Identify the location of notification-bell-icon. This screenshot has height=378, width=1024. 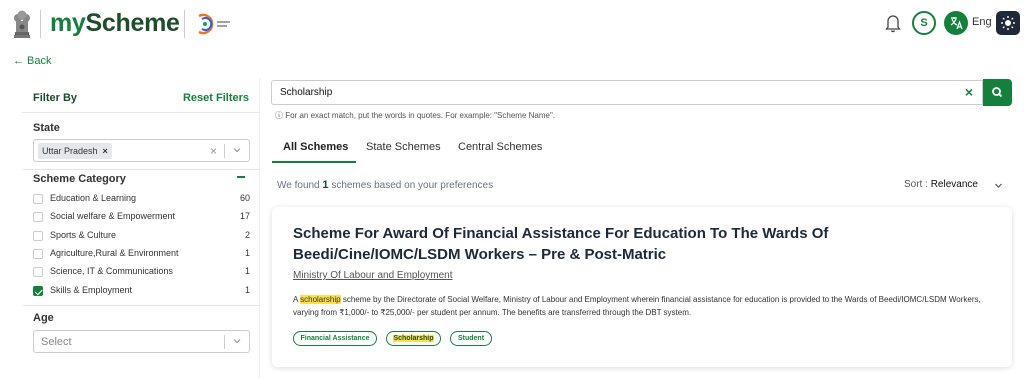
(893, 23).